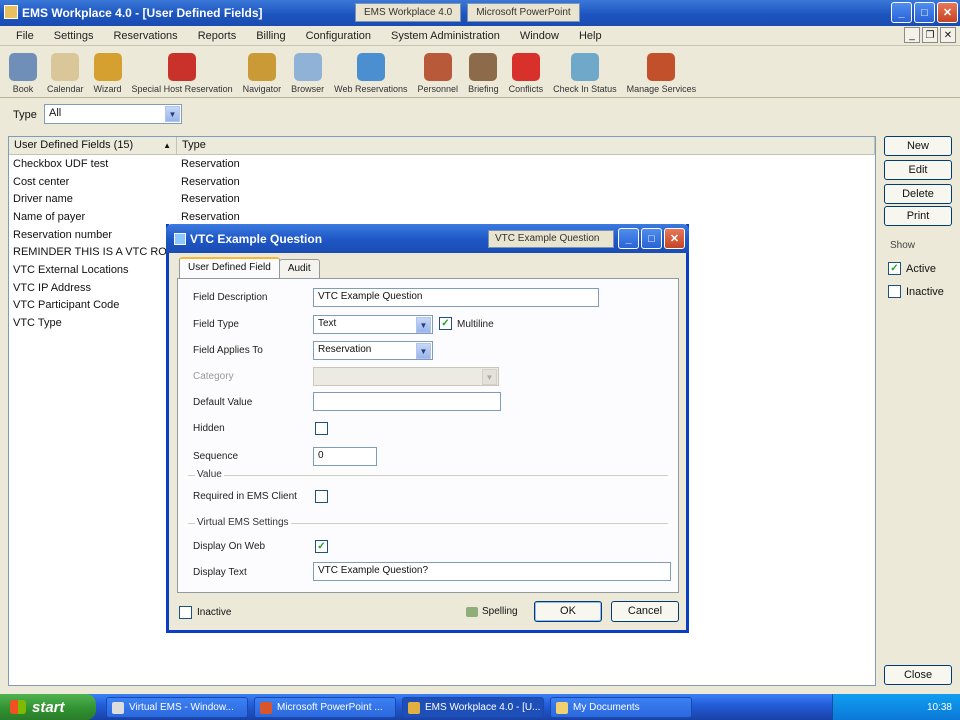 The image size is (960, 720). What do you see at coordinates (585, 72) in the screenshot?
I see `toolbar-button-check-in-status: Check In Status` at bounding box center [585, 72].